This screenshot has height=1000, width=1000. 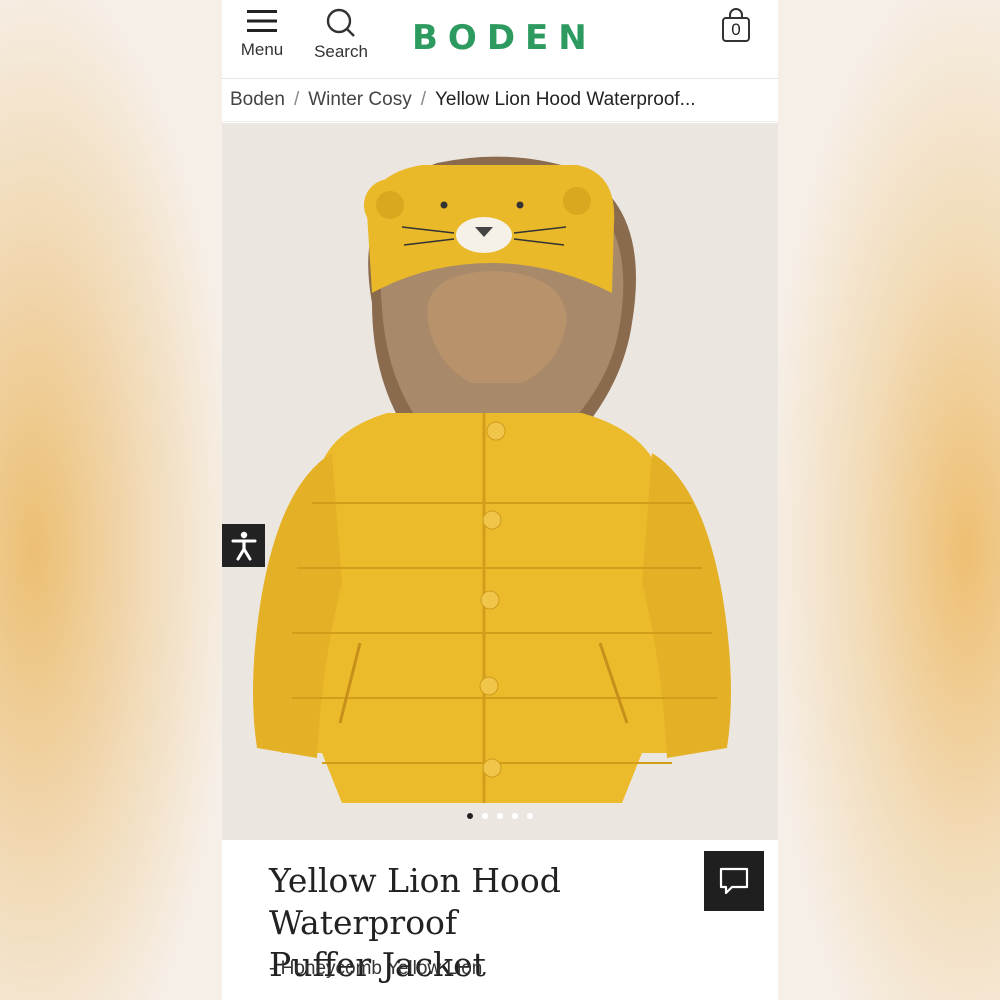 I want to click on product-title-line1: Yellow Lion Hood Waterproof, so click(x=415, y=901).